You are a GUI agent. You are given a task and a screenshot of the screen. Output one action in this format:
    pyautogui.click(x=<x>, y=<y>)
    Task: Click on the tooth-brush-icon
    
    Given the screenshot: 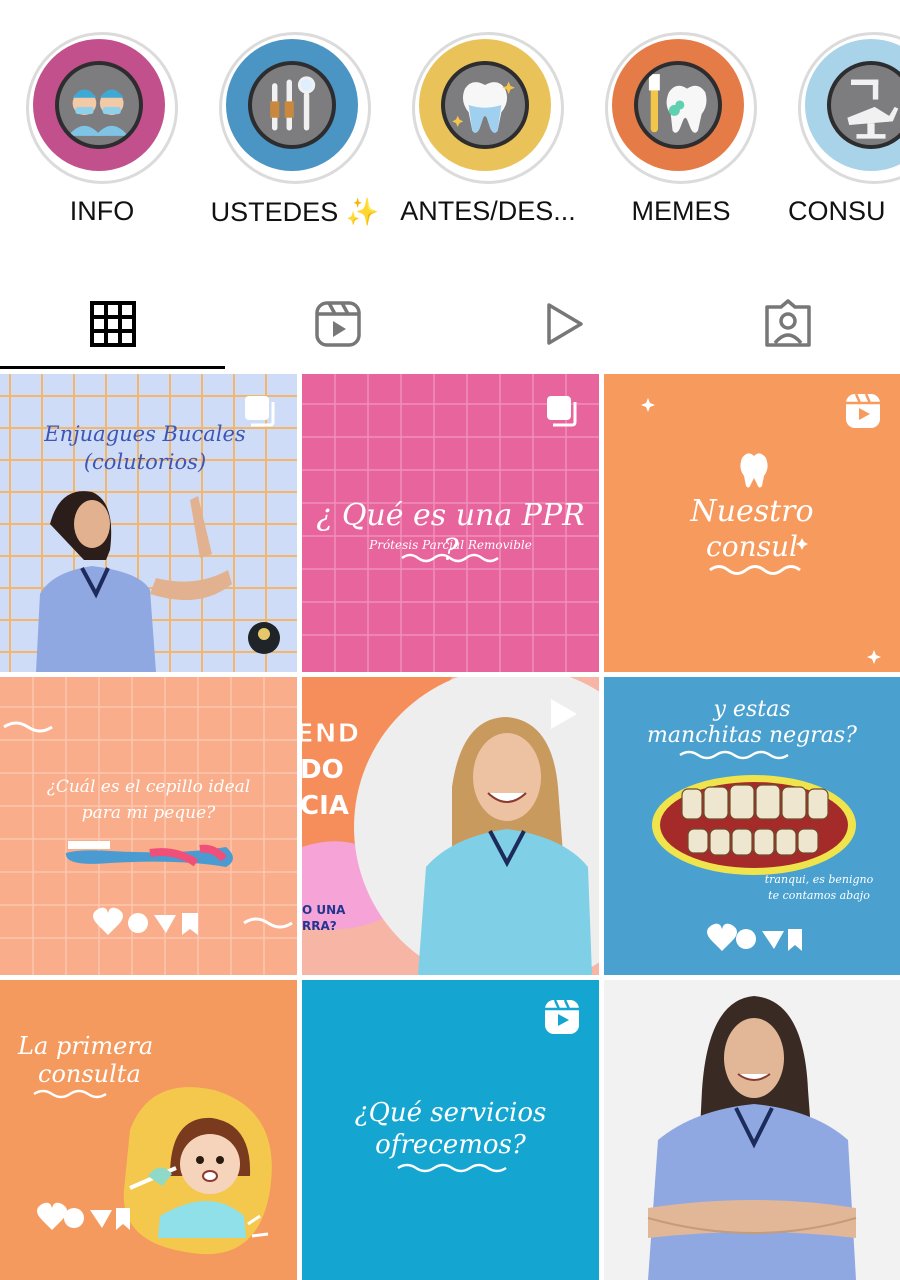 What is the action you would take?
    pyautogui.click(x=678, y=105)
    